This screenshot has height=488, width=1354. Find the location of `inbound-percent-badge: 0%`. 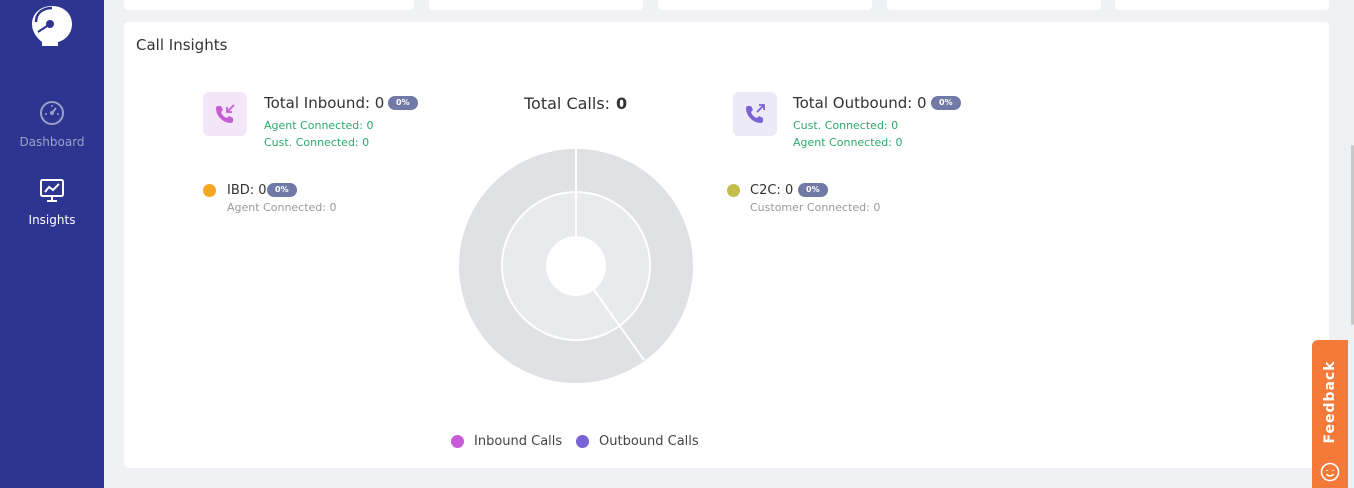

inbound-percent-badge: 0% is located at coordinates (403, 103).